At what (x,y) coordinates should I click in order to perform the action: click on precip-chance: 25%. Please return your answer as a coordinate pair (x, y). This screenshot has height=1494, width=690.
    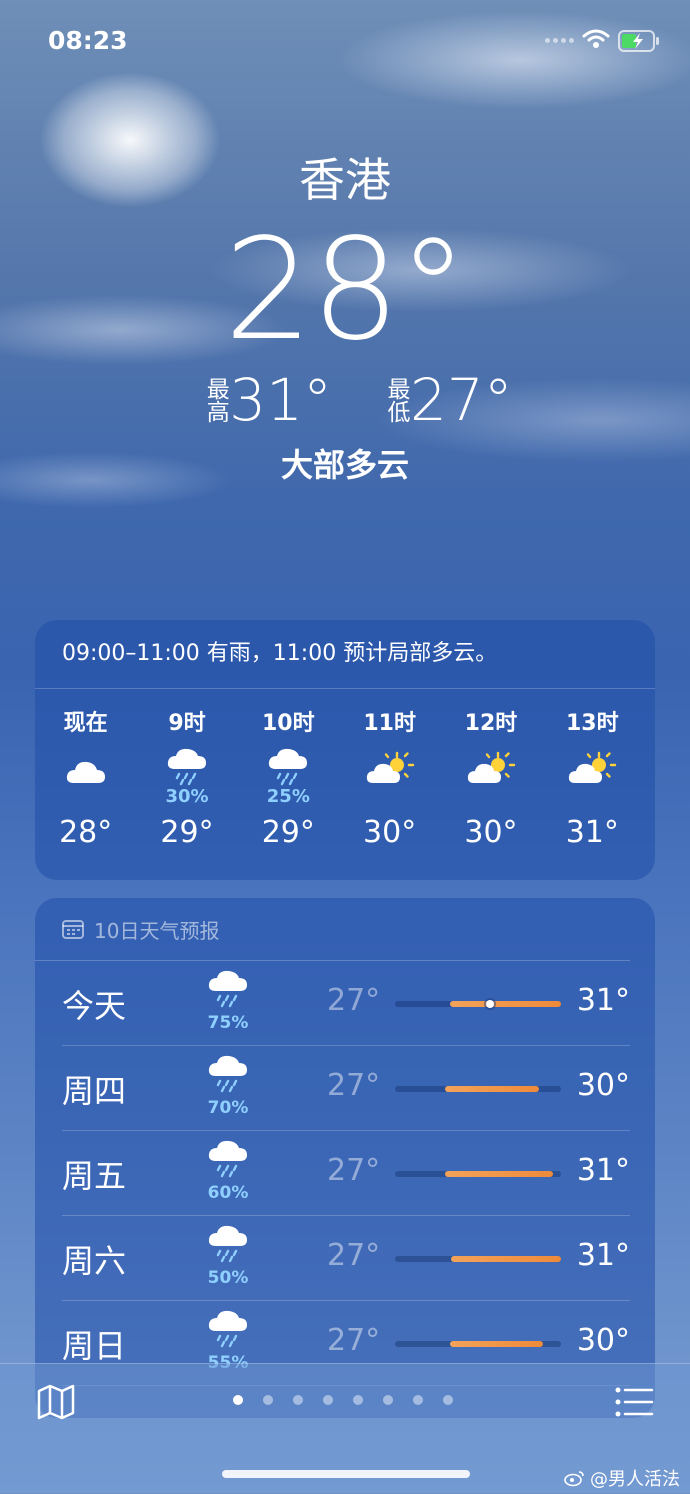
    Looking at the image, I should click on (288, 796).